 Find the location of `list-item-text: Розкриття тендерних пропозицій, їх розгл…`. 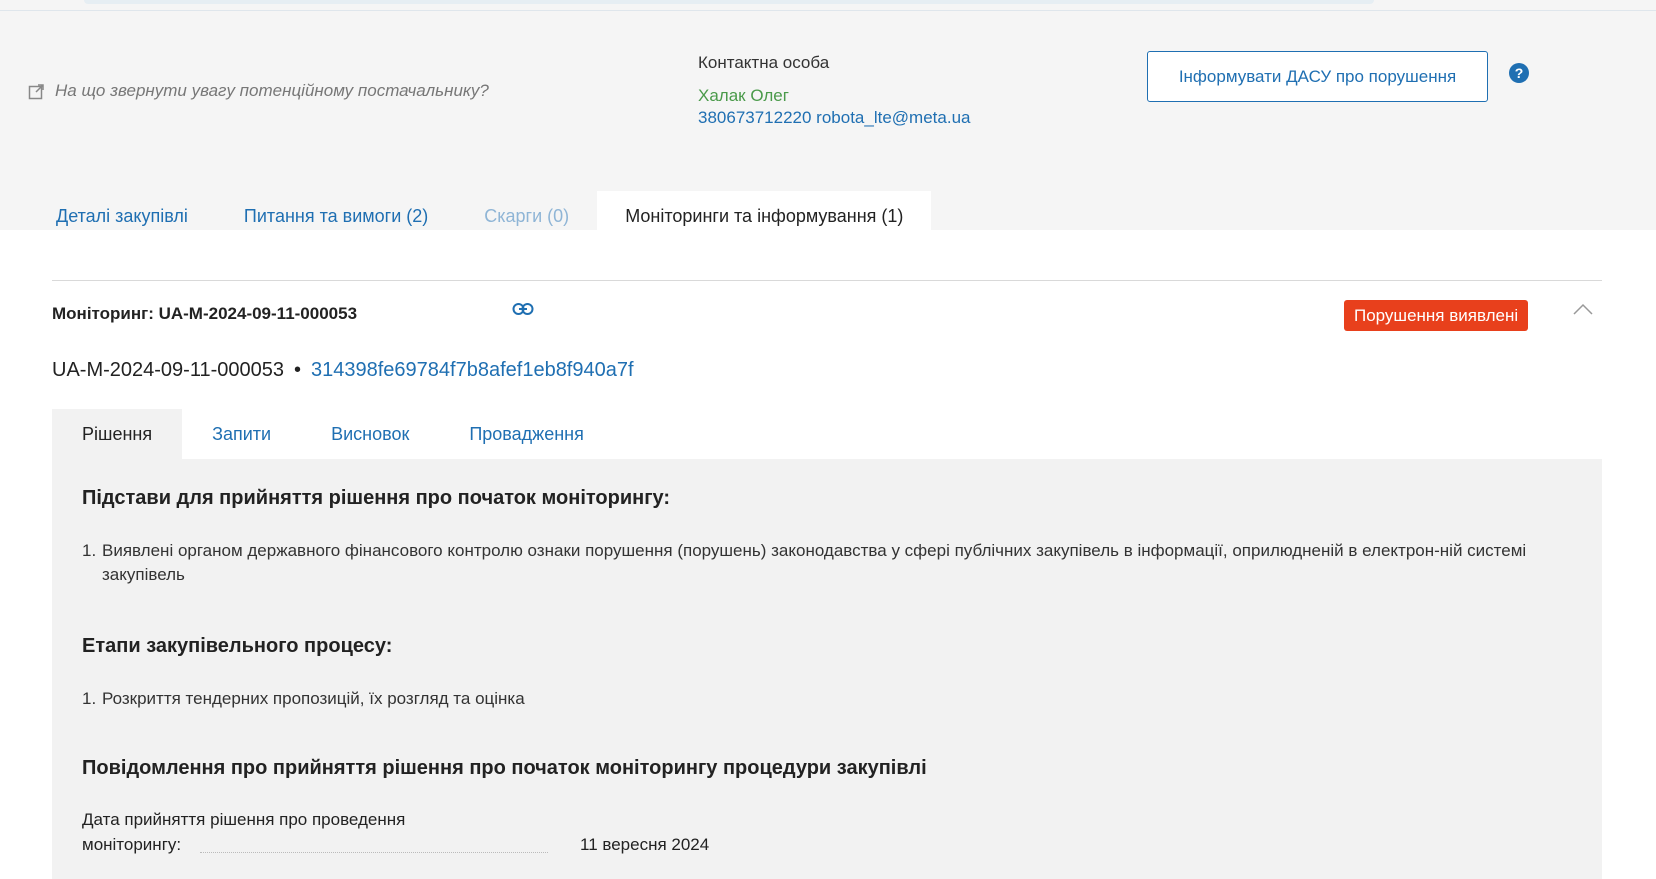

list-item-text: Розкриття тендерних пропозицій, їх розгл… is located at coordinates (313, 698).